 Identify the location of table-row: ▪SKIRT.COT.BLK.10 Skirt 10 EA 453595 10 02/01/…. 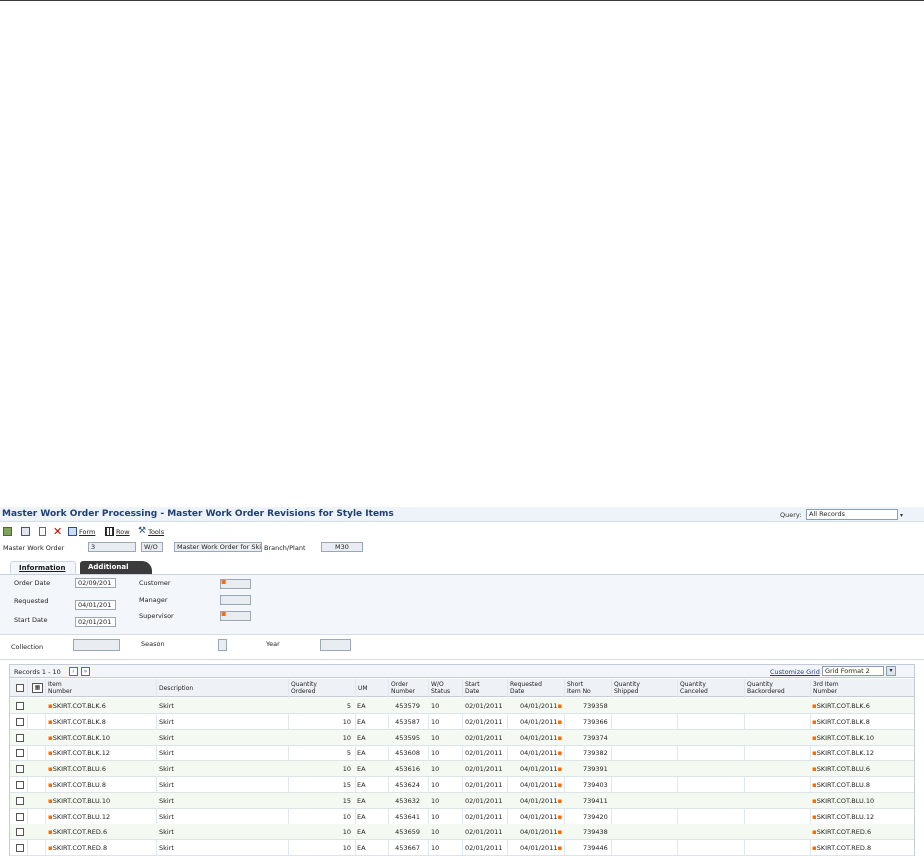
(462, 737).